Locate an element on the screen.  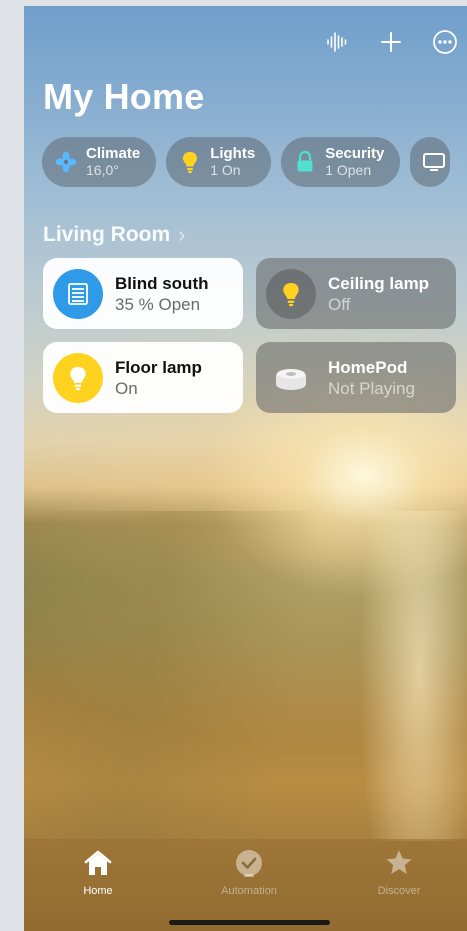
category-status: 16,0° is located at coordinates (102, 170).